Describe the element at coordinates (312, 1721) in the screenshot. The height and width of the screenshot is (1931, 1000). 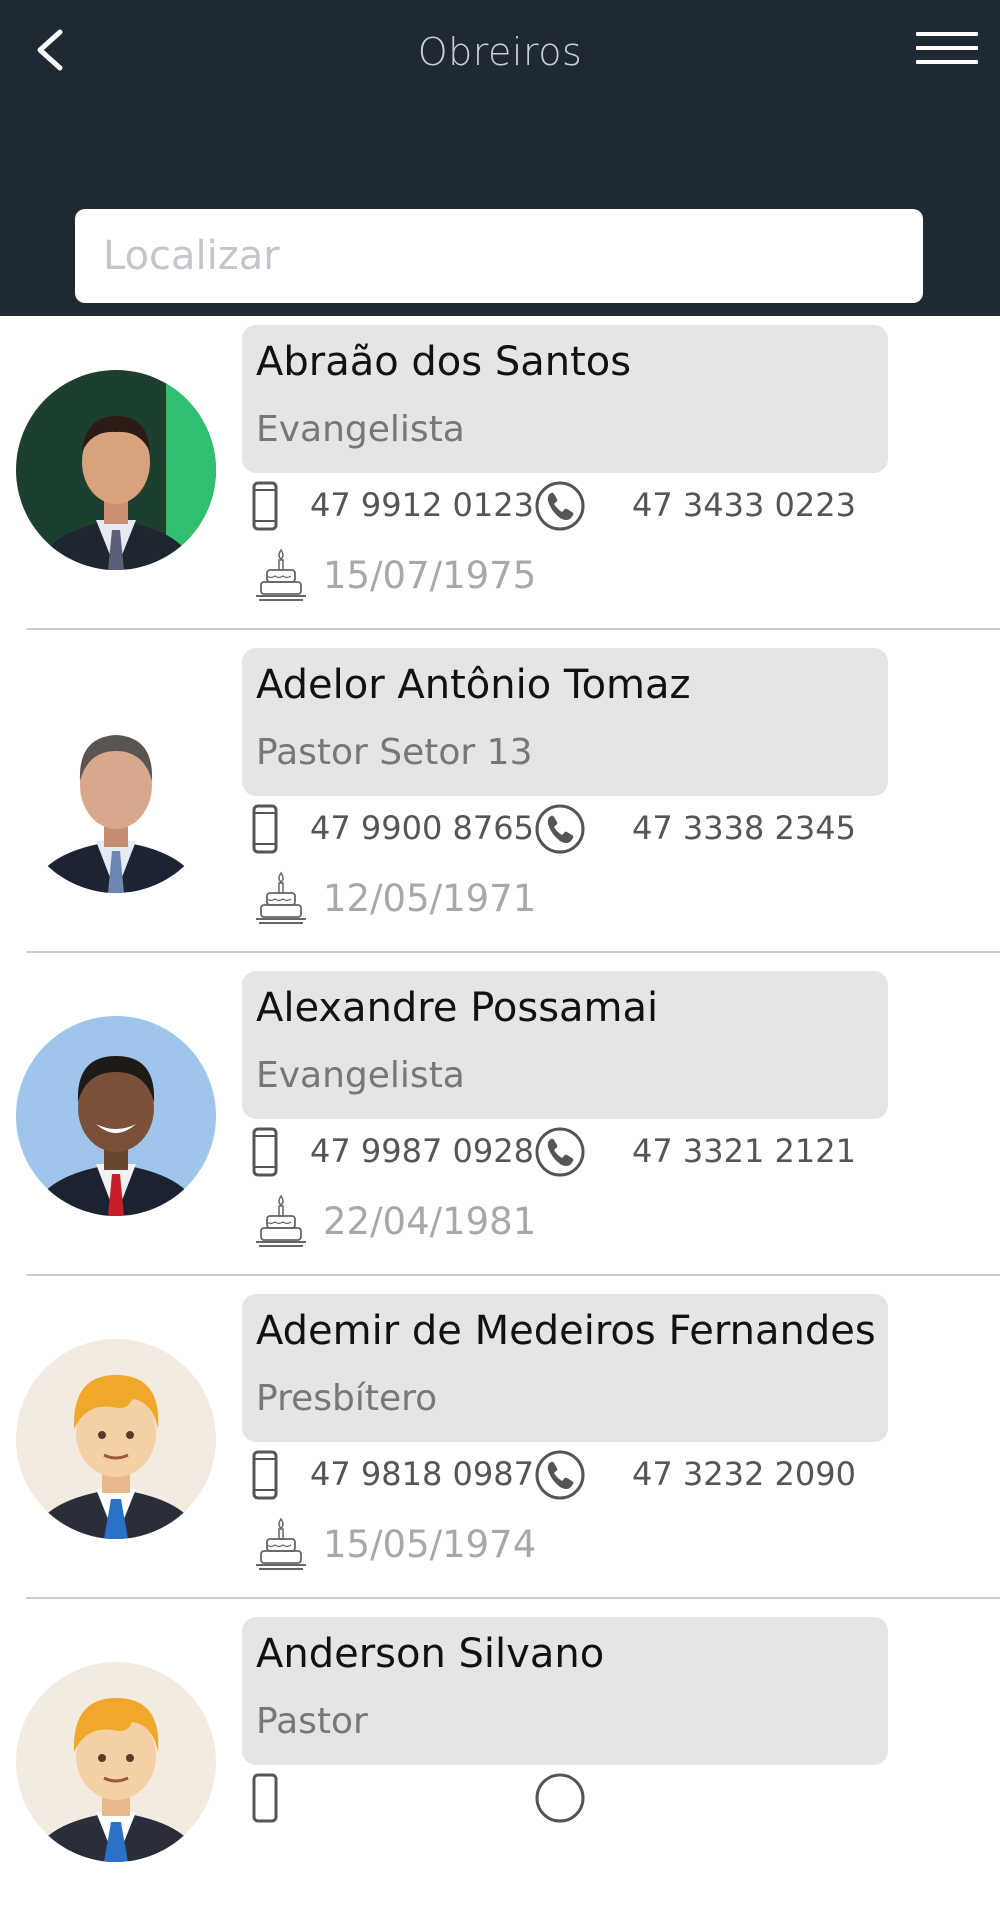
I see `worker-role: Pastor` at that location.